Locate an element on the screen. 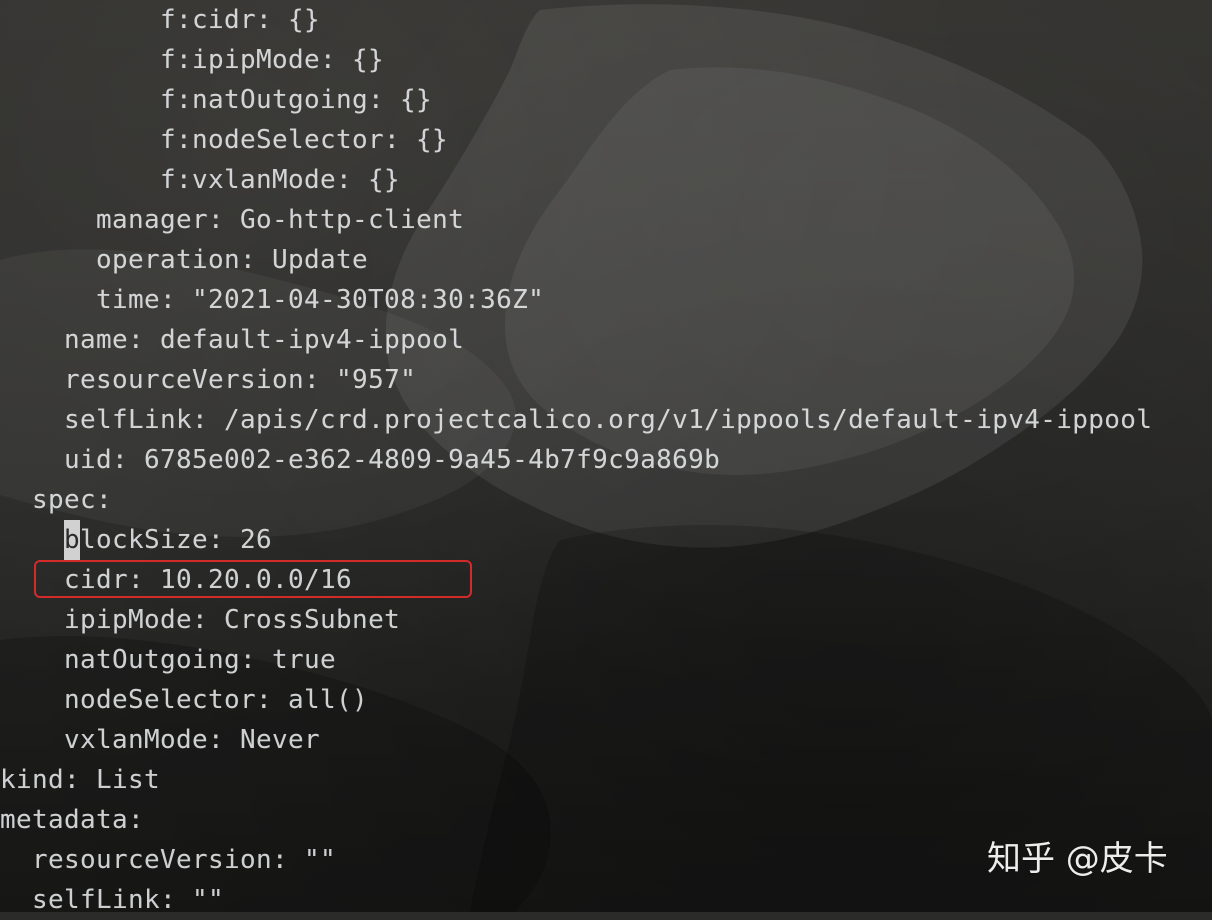 The width and height of the screenshot is (1212, 920). yaml-line: time: "2021-04-30T08:30:36Z" is located at coordinates (320, 300).